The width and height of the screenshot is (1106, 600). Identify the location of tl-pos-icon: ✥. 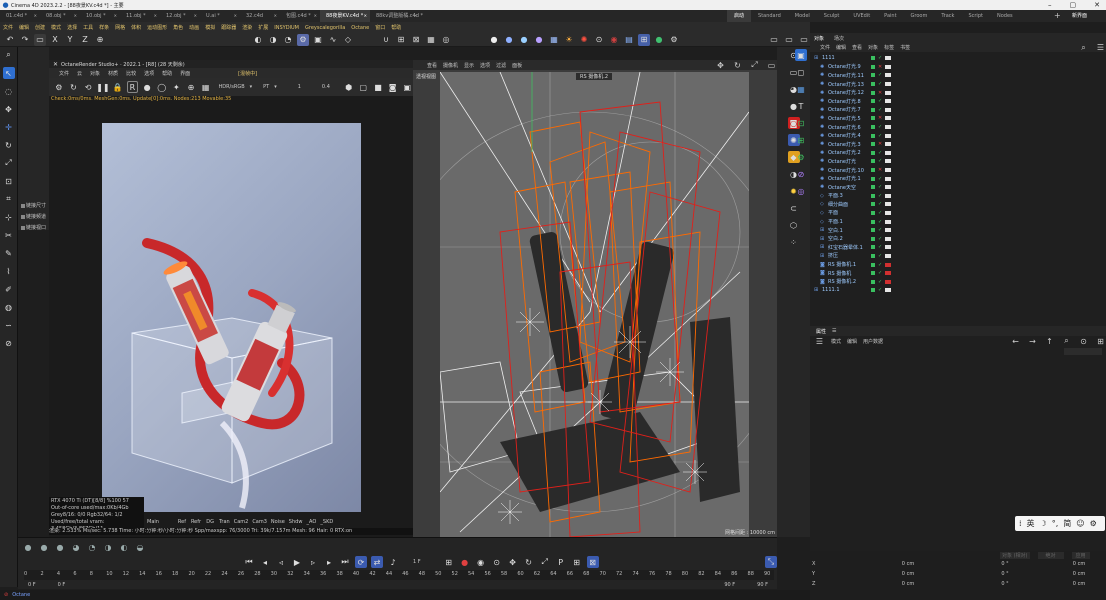
(513, 562).